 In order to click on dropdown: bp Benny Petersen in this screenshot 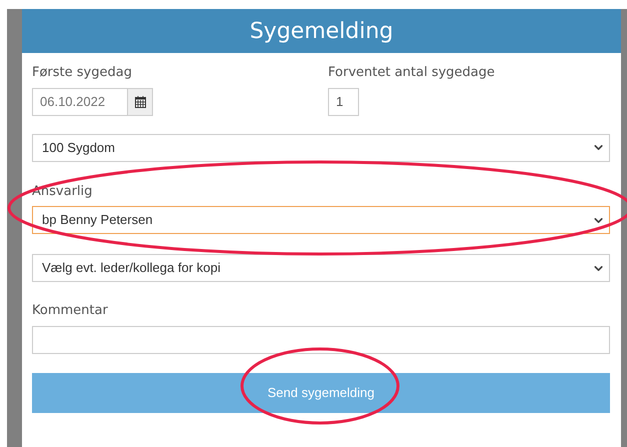, I will do `click(321, 220)`.